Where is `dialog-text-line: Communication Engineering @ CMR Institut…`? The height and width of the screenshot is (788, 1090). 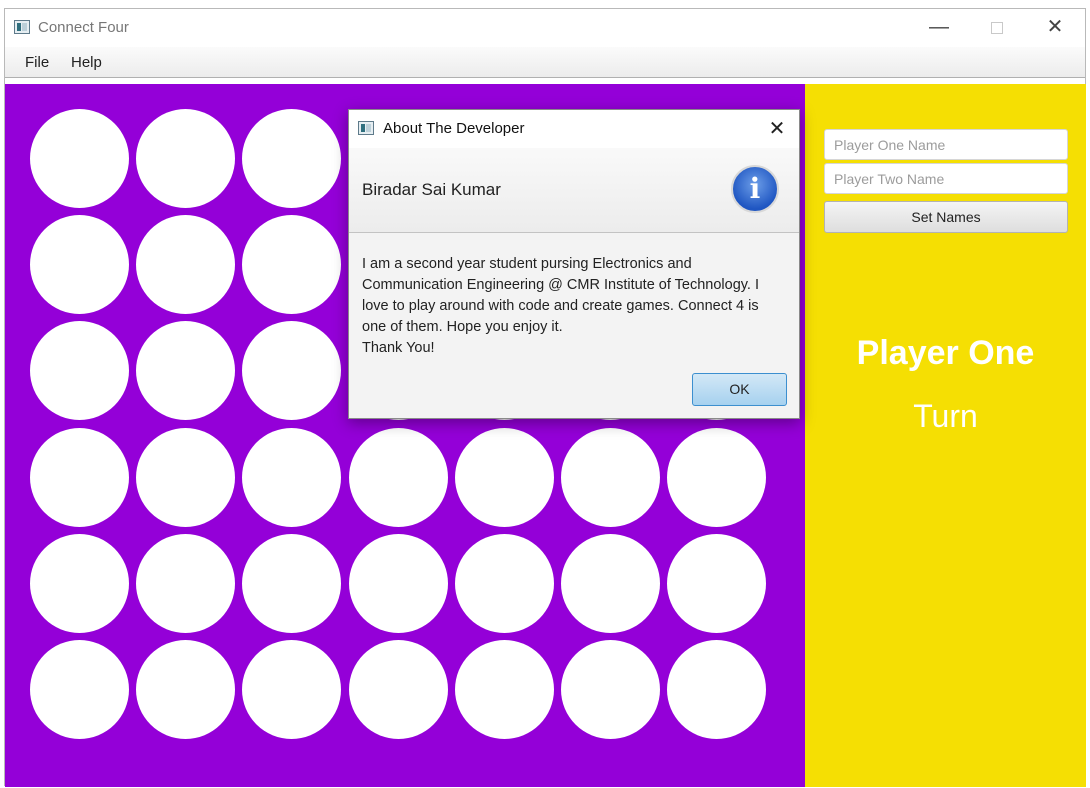 dialog-text-line: Communication Engineering @ CMR Institut… is located at coordinates (561, 285).